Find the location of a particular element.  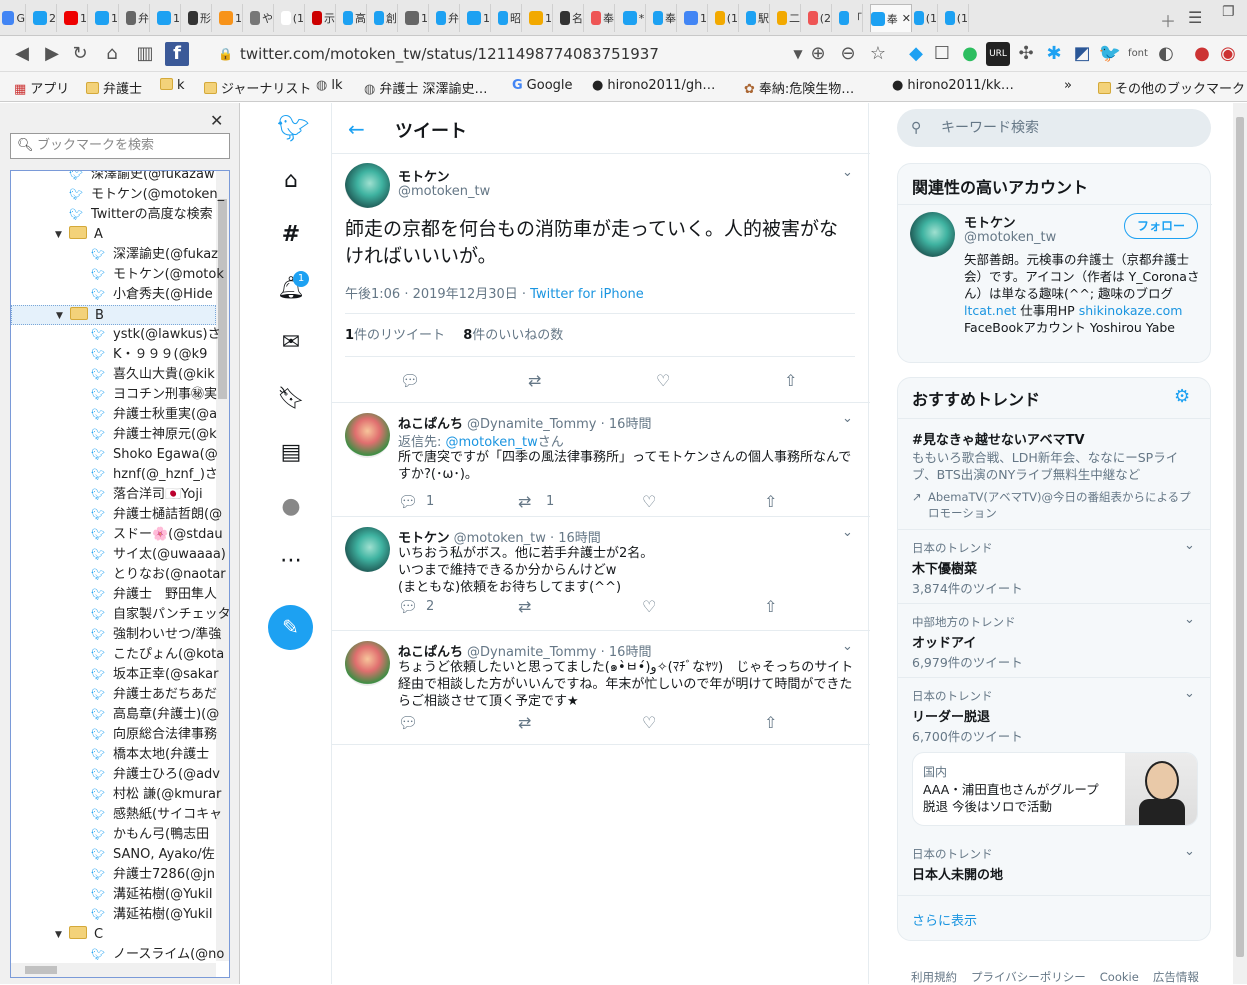

bookmark-sidebar-icon: ▥ is located at coordinates (145, 54).